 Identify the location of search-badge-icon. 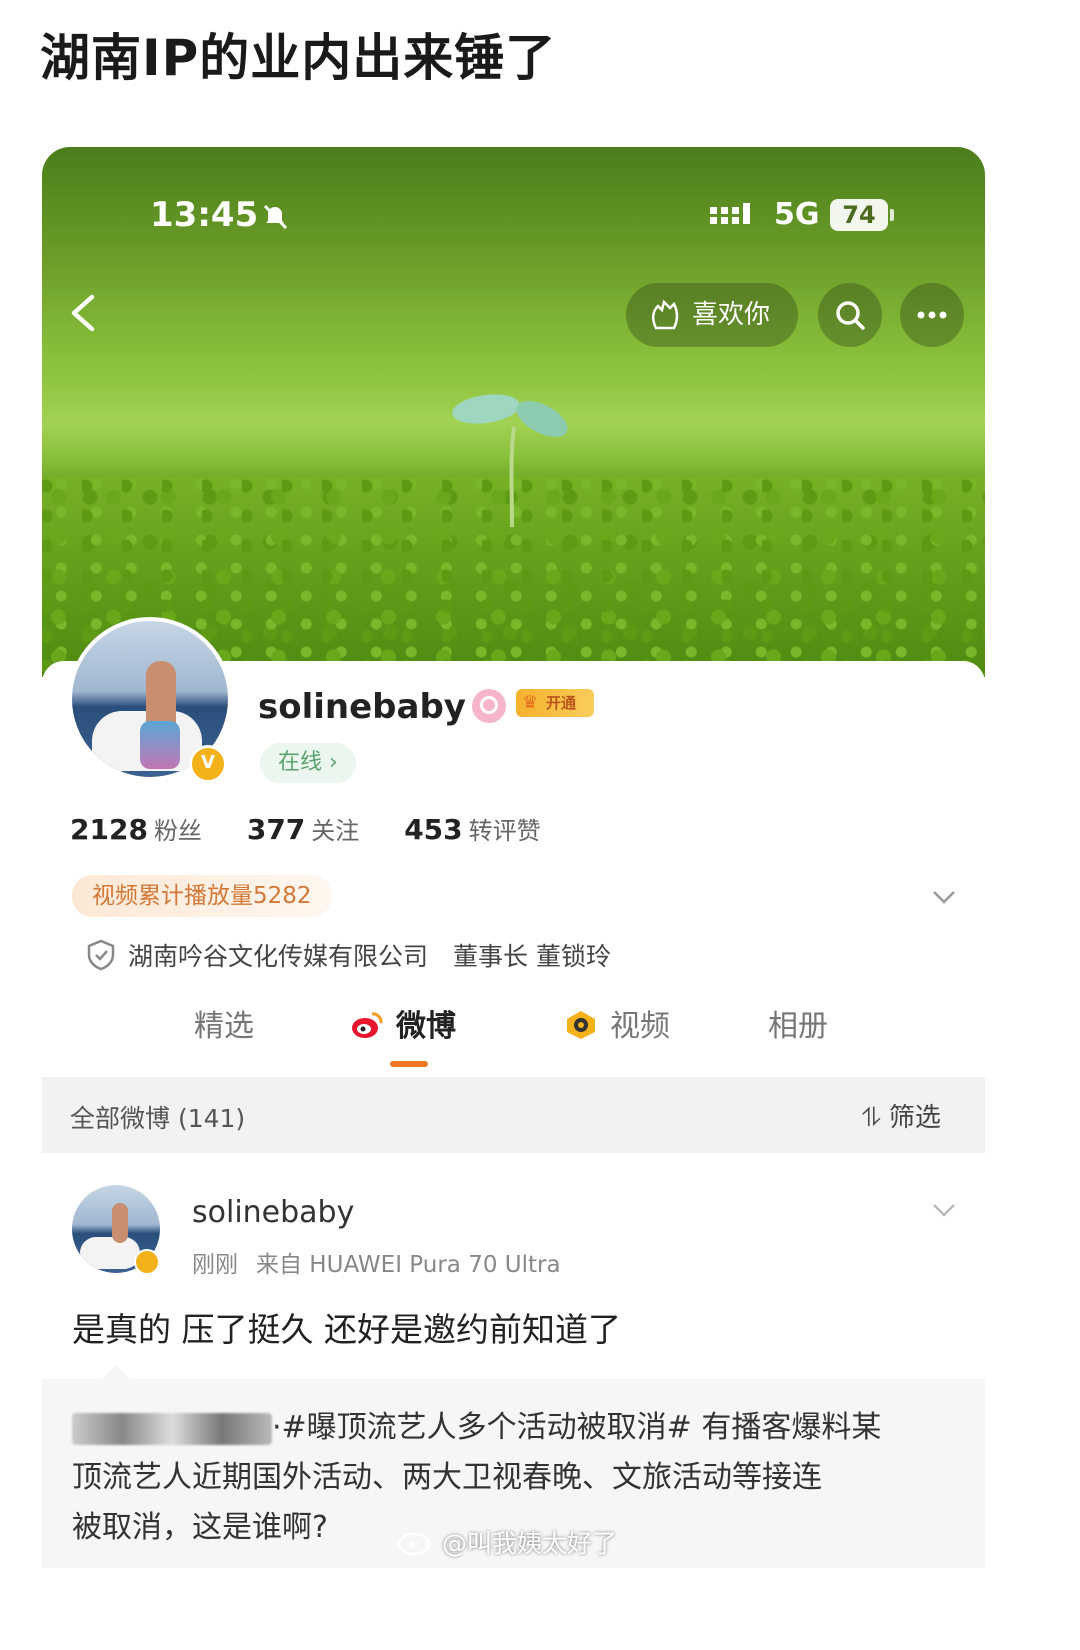
(489, 706).